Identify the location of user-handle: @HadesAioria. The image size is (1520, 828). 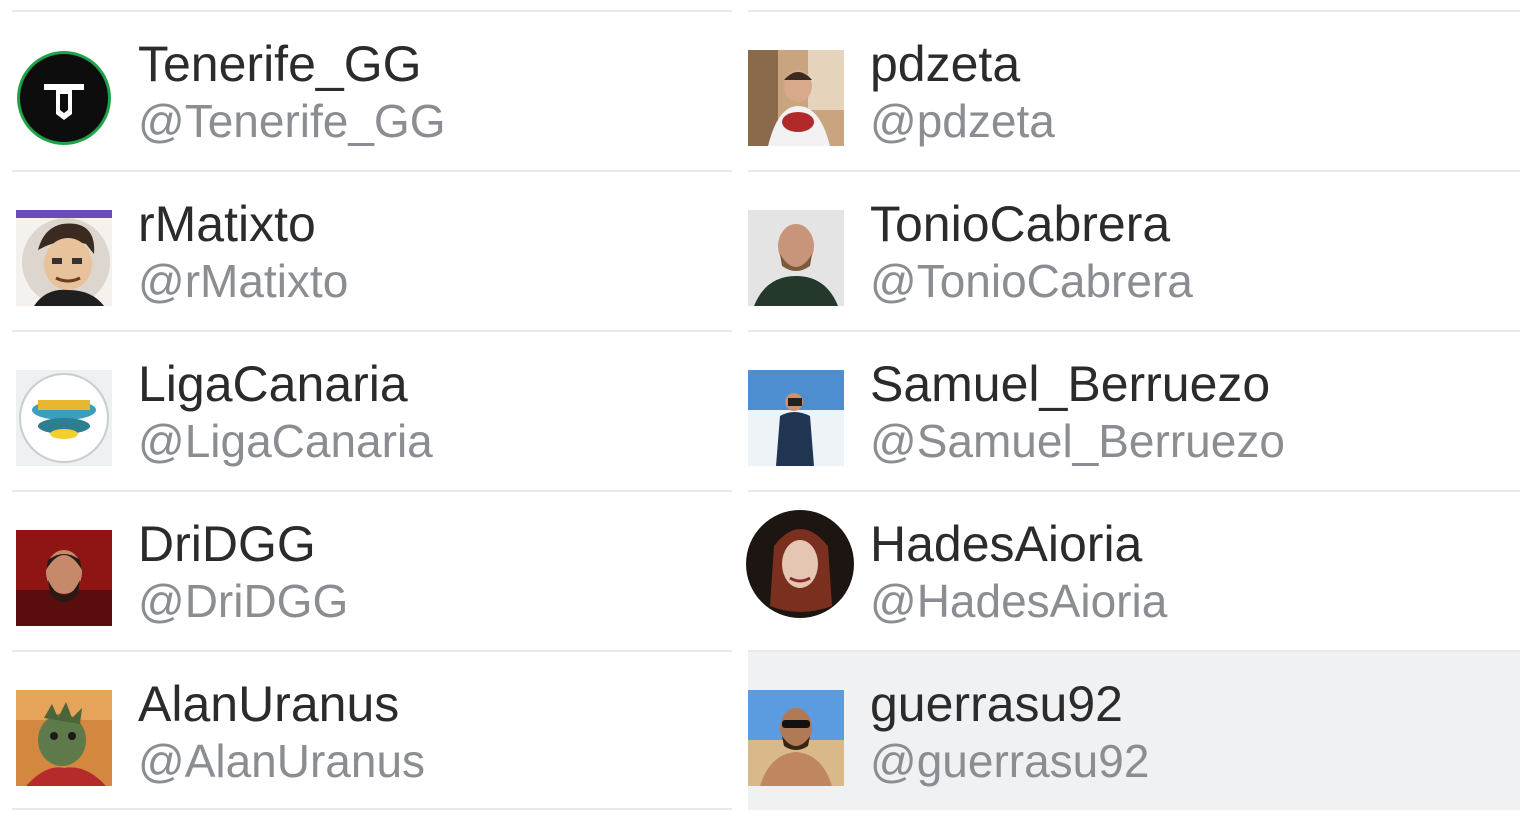
(1019, 601).